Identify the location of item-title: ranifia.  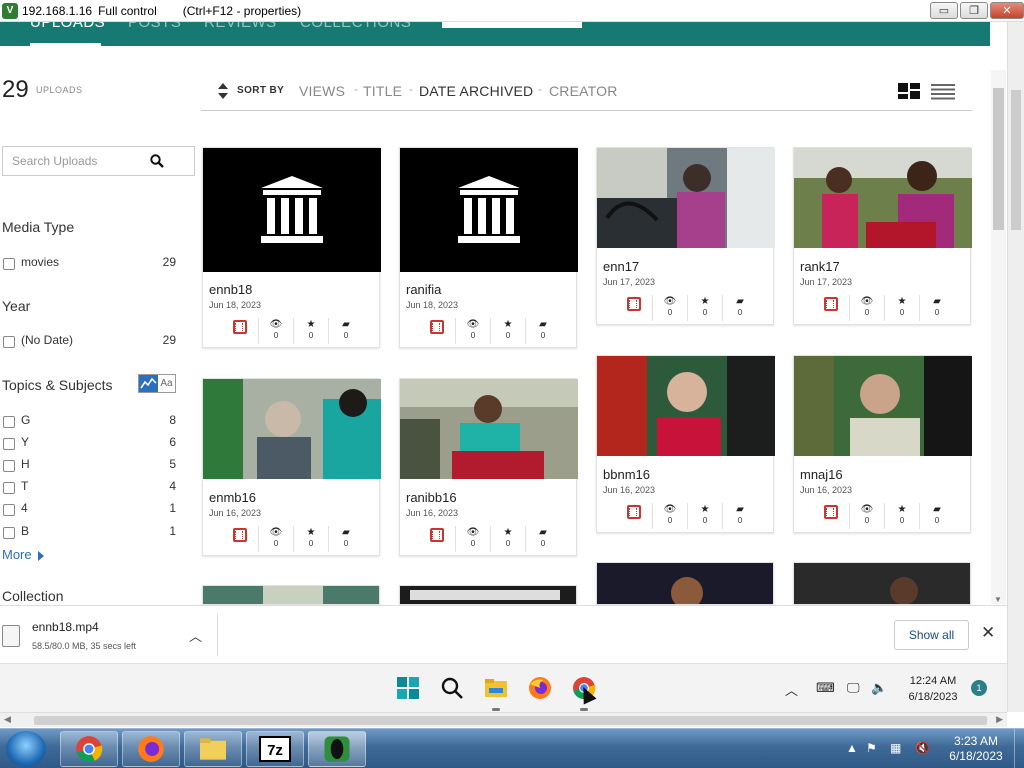
(423, 289).